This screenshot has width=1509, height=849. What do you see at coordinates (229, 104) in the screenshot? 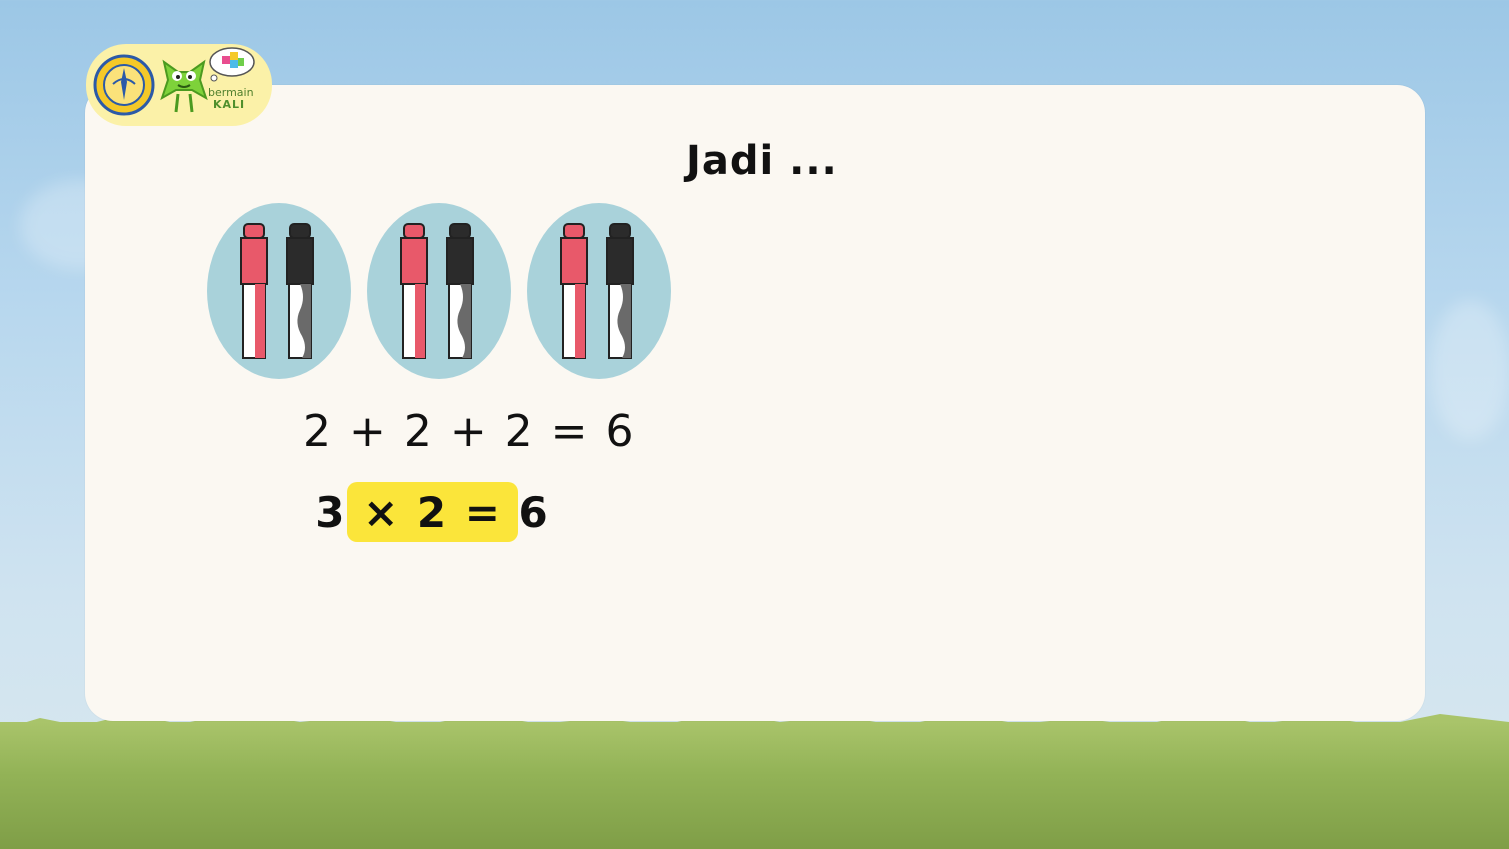
I see `logo-text-kali: KALI` at bounding box center [229, 104].